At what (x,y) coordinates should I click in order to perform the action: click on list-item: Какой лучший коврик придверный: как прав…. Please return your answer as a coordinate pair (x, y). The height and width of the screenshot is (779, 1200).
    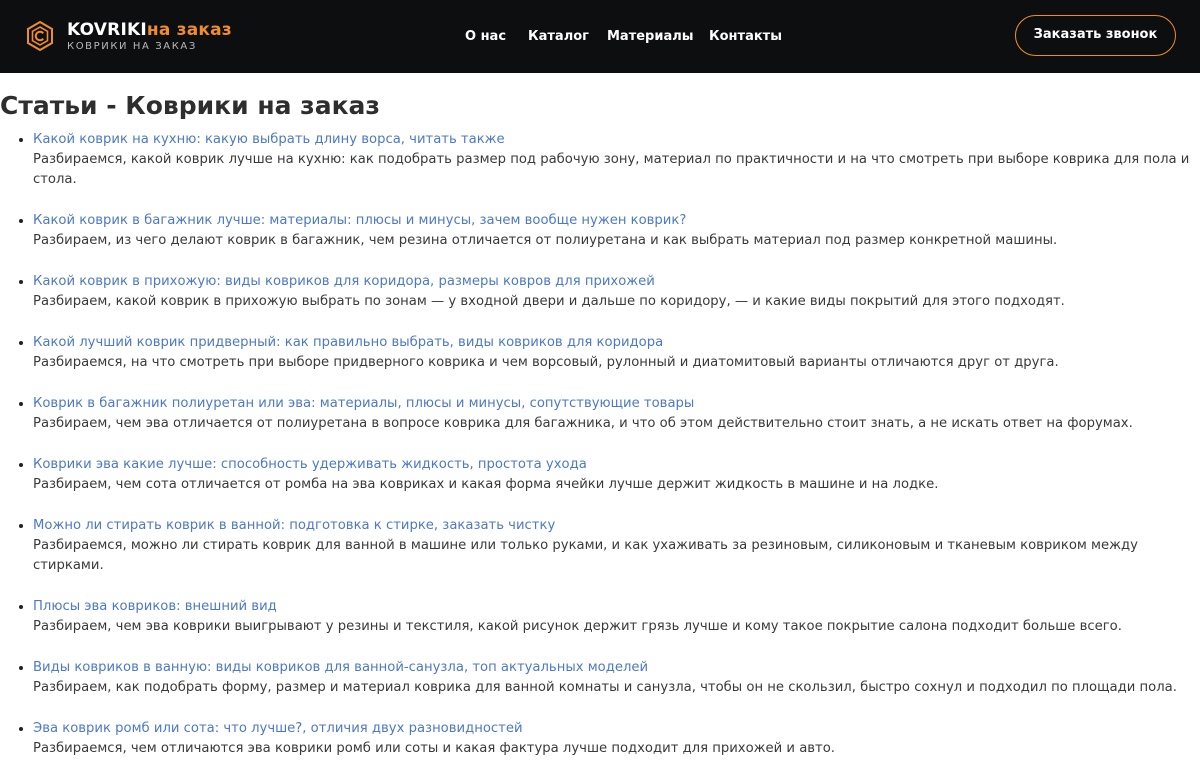
    Looking at the image, I should click on (616, 352).